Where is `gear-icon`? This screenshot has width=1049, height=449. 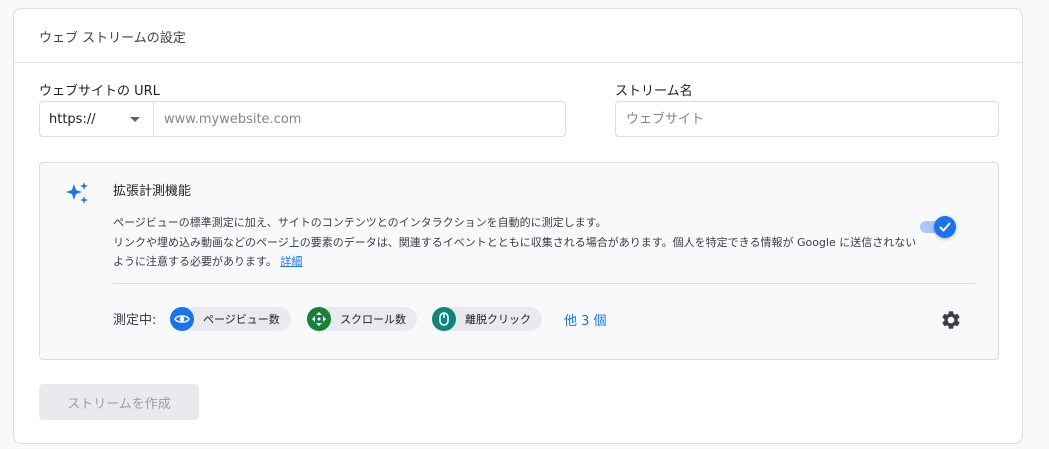
gear-icon is located at coordinates (951, 320).